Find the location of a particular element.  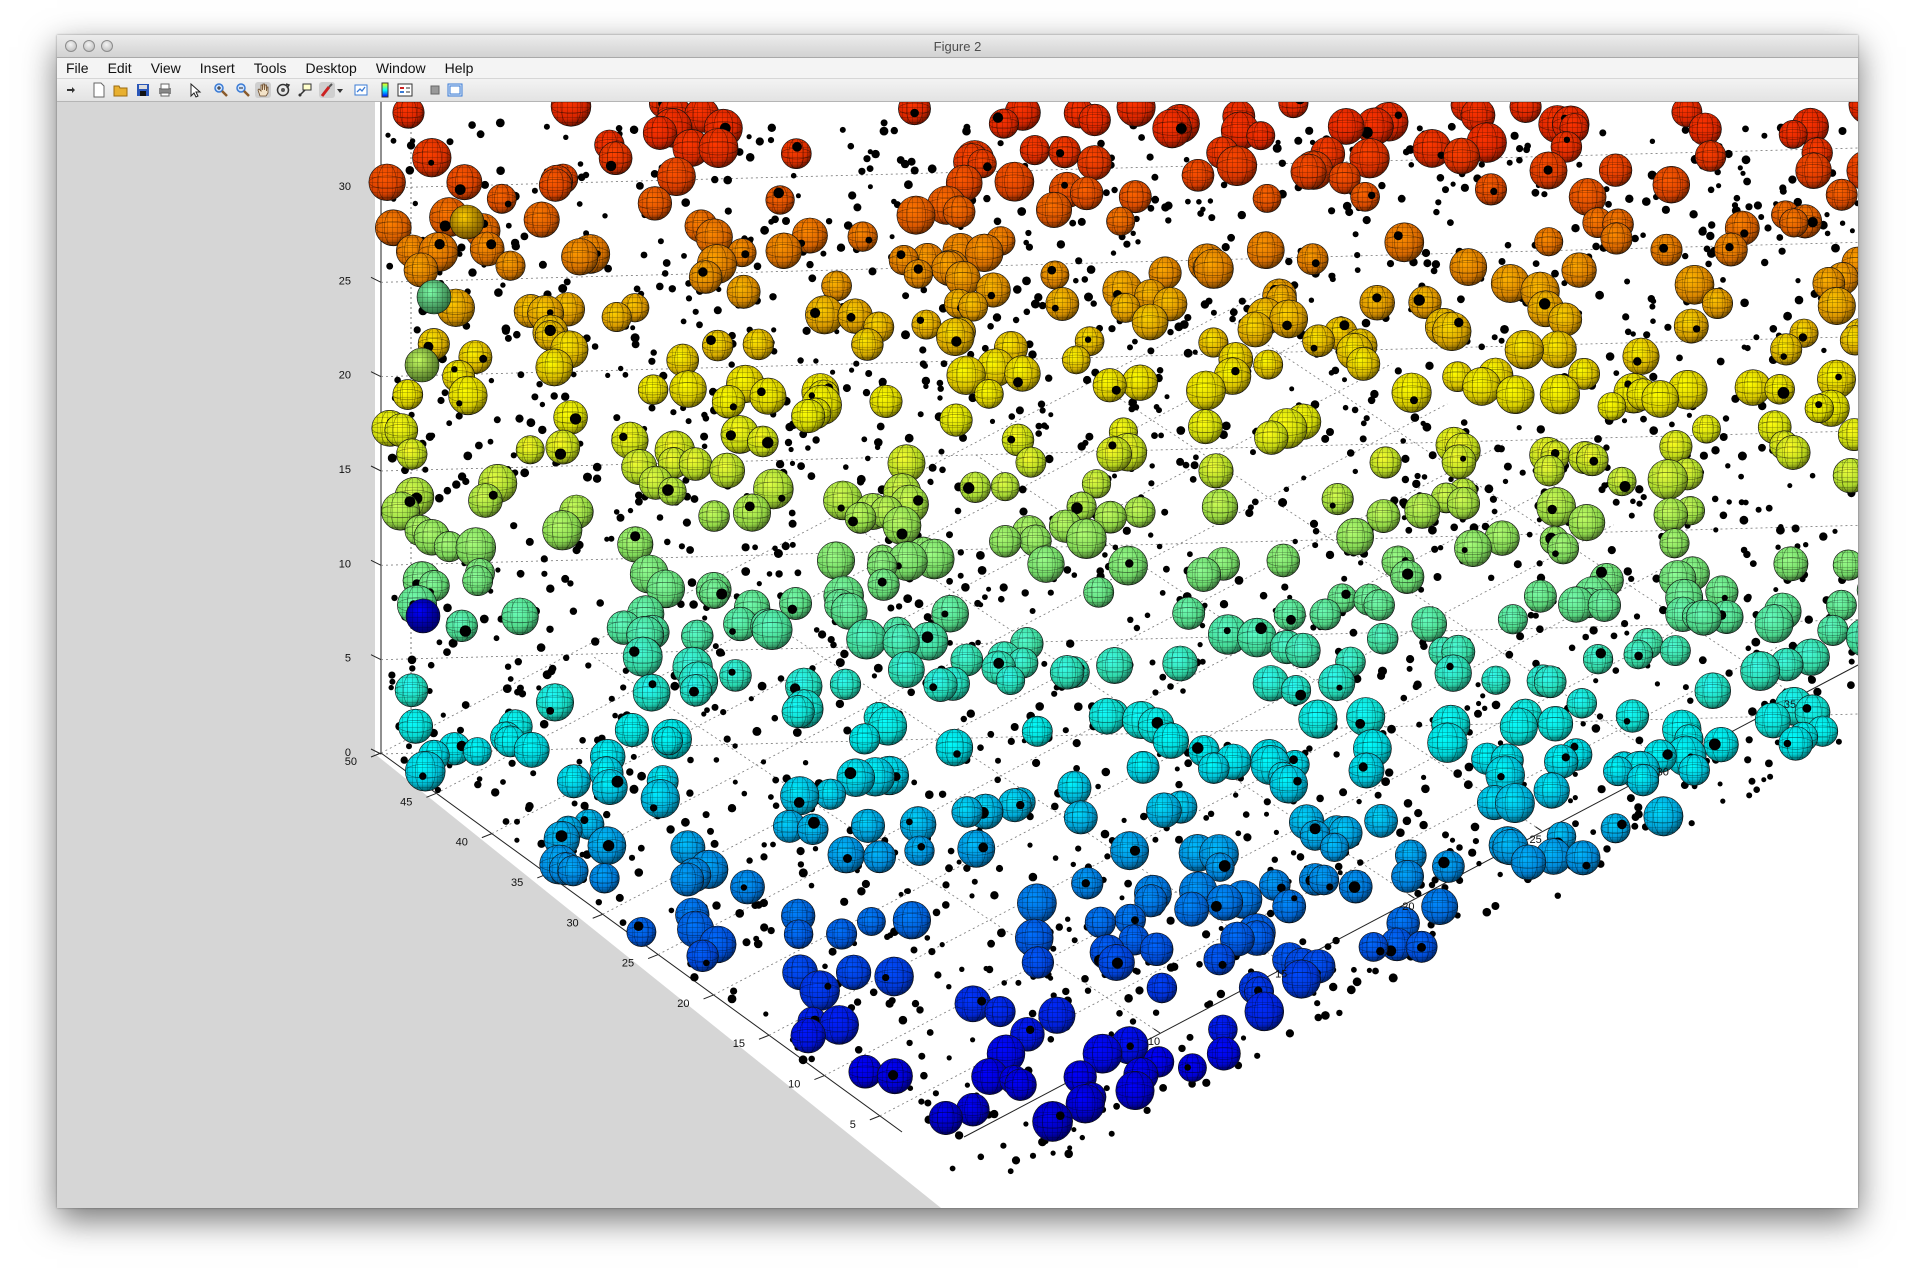

insert-colorbar-icon is located at coordinates (385, 90).